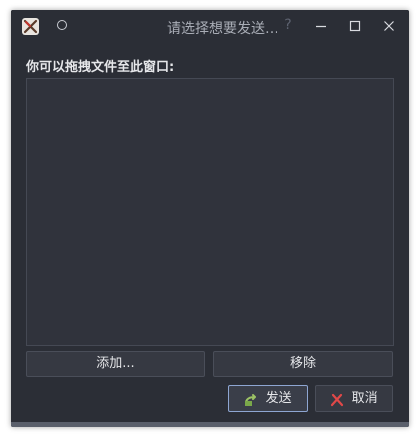 The width and height of the screenshot is (420, 439). I want to click on cancel-button: 取消, so click(354, 398).